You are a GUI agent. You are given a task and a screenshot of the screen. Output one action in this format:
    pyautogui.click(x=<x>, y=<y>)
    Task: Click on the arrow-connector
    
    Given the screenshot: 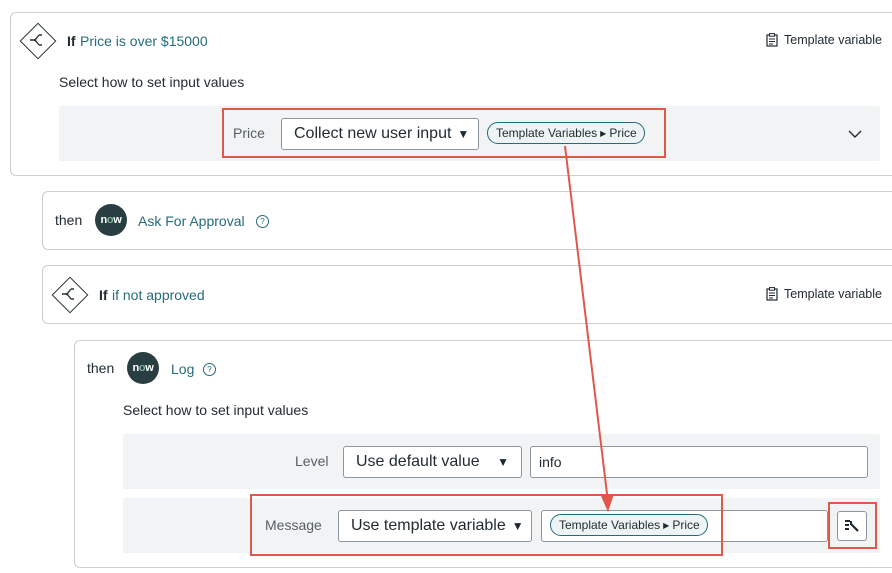 What is the action you would take?
    pyautogui.click(x=589, y=328)
    